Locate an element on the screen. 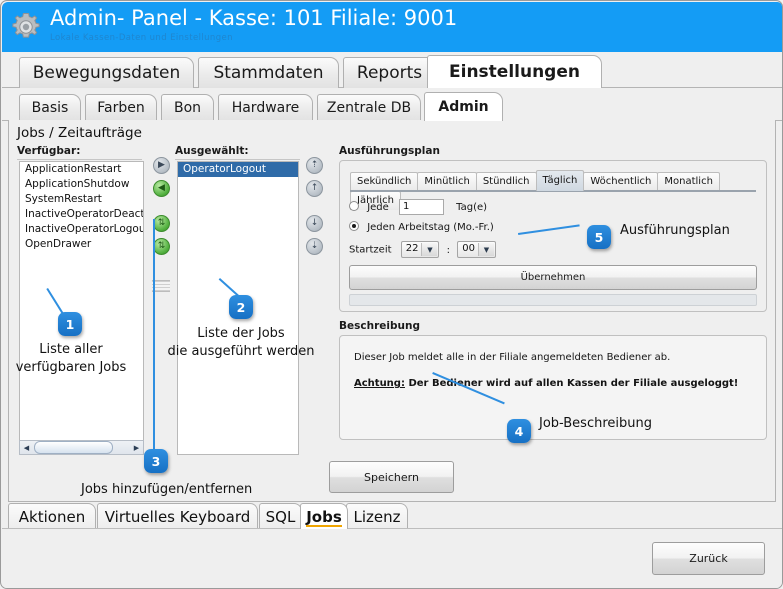 This screenshot has width=783, height=589. start-hour-value: 22 is located at coordinates (412, 248).